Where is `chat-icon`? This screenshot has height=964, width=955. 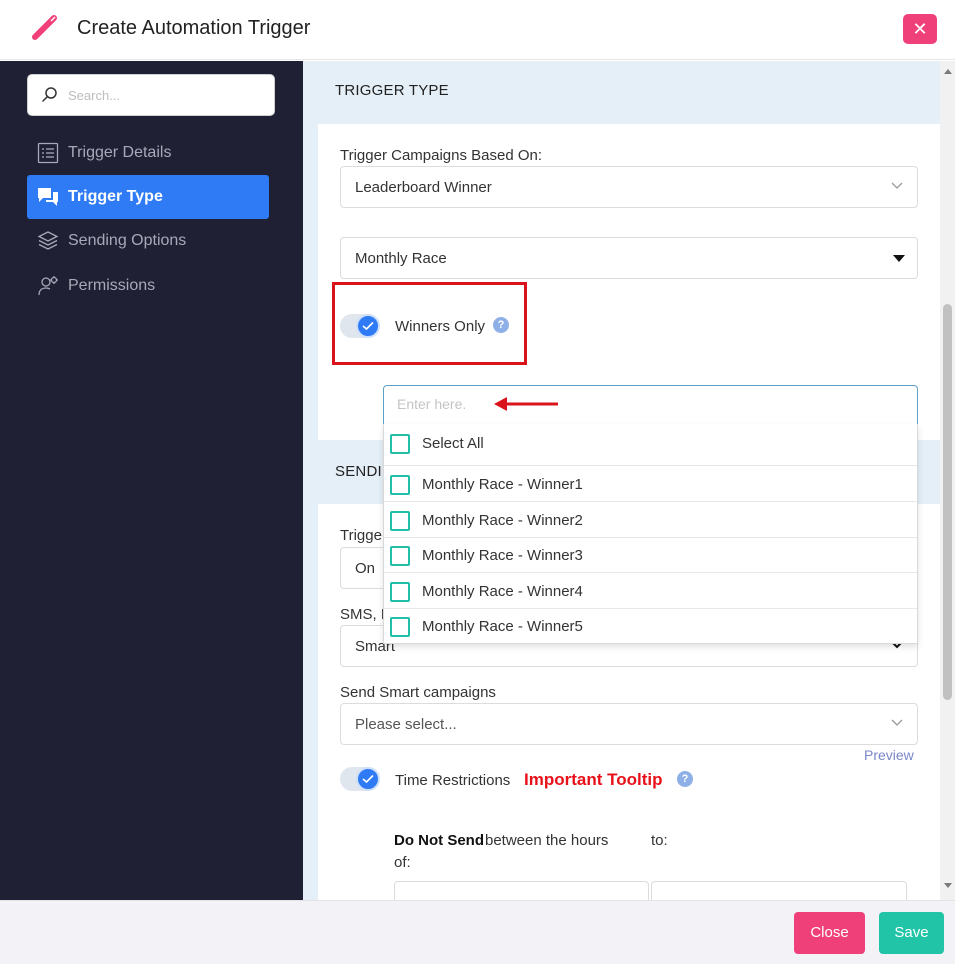 chat-icon is located at coordinates (48, 197).